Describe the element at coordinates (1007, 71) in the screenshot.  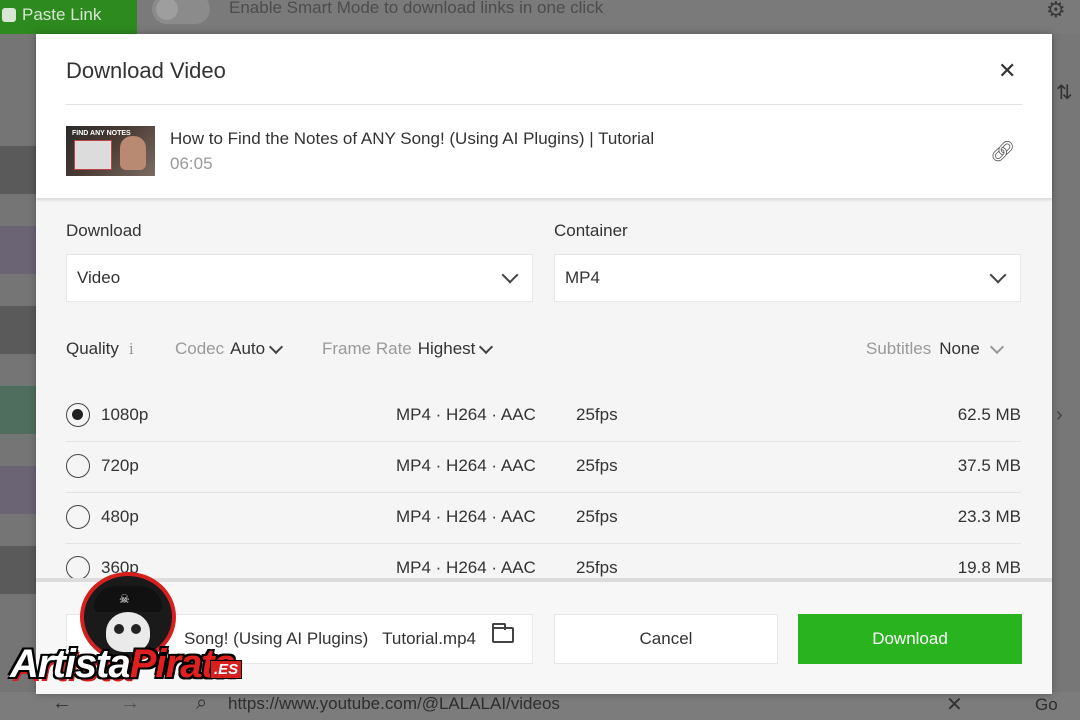
I see `close-icon: ✕` at that location.